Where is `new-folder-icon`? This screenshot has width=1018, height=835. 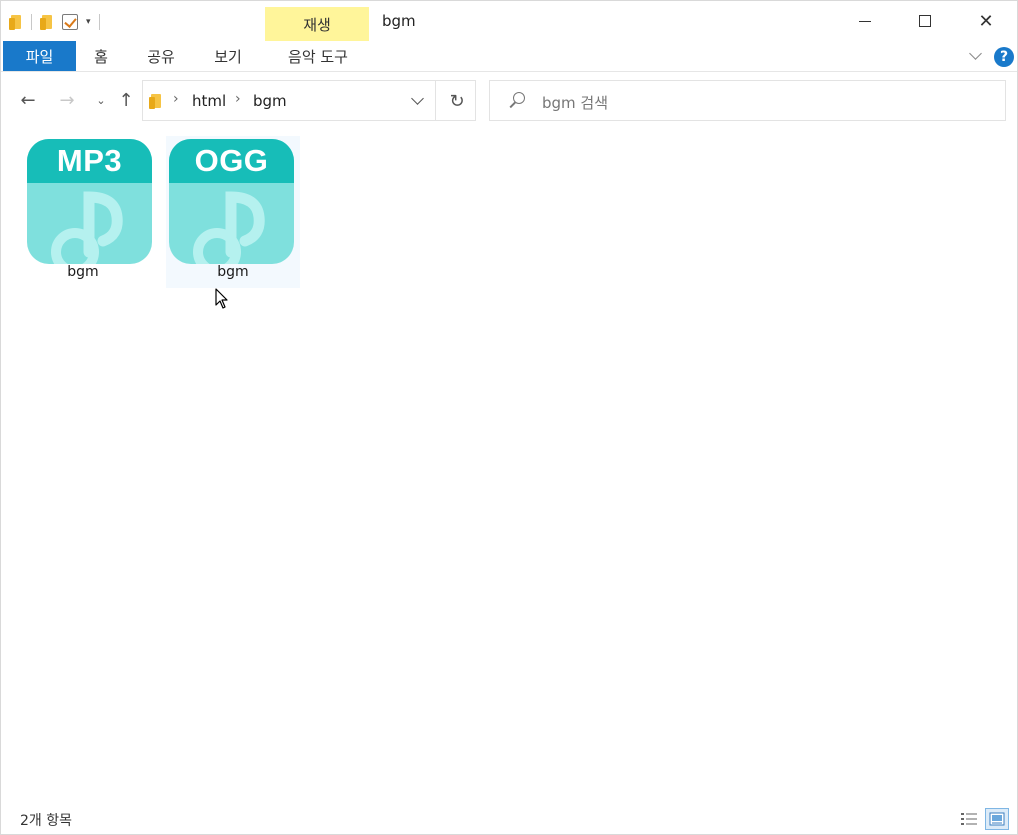 new-folder-icon is located at coordinates (47, 22).